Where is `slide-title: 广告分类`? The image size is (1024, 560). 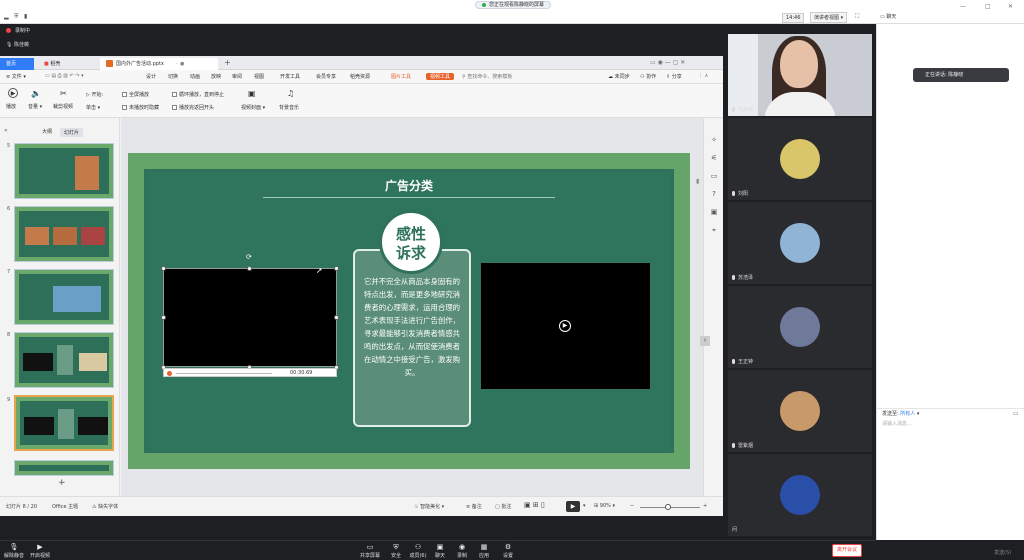 slide-title: 广告分类 is located at coordinates (409, 185).